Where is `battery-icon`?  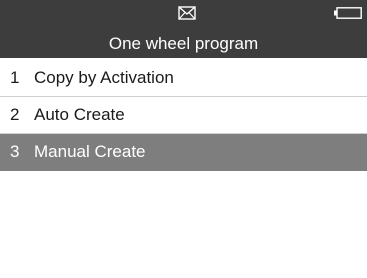 battery-icon is located at coordinates (348, 13).